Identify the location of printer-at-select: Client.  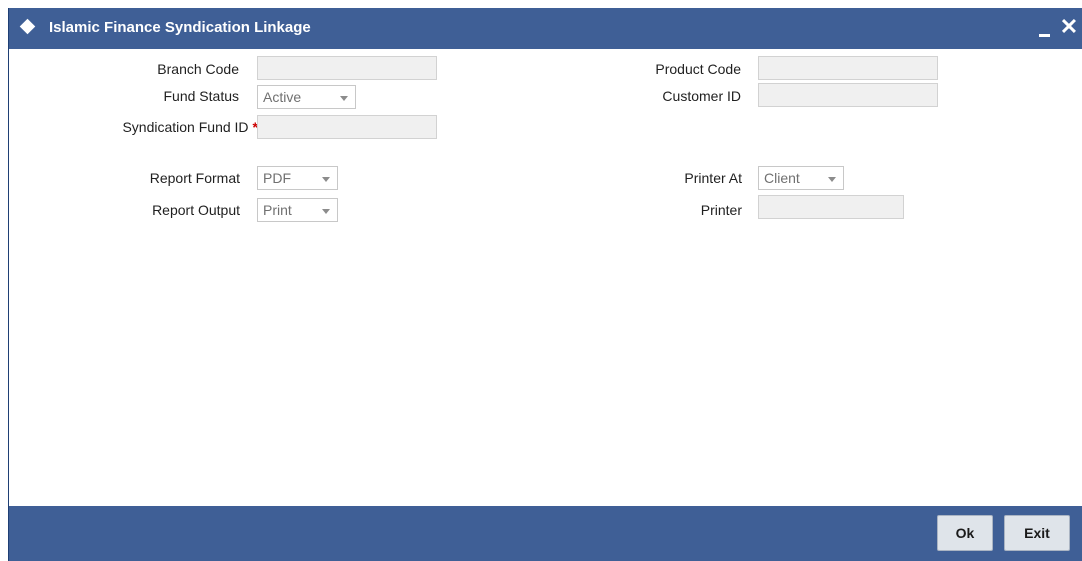
(801, 178).